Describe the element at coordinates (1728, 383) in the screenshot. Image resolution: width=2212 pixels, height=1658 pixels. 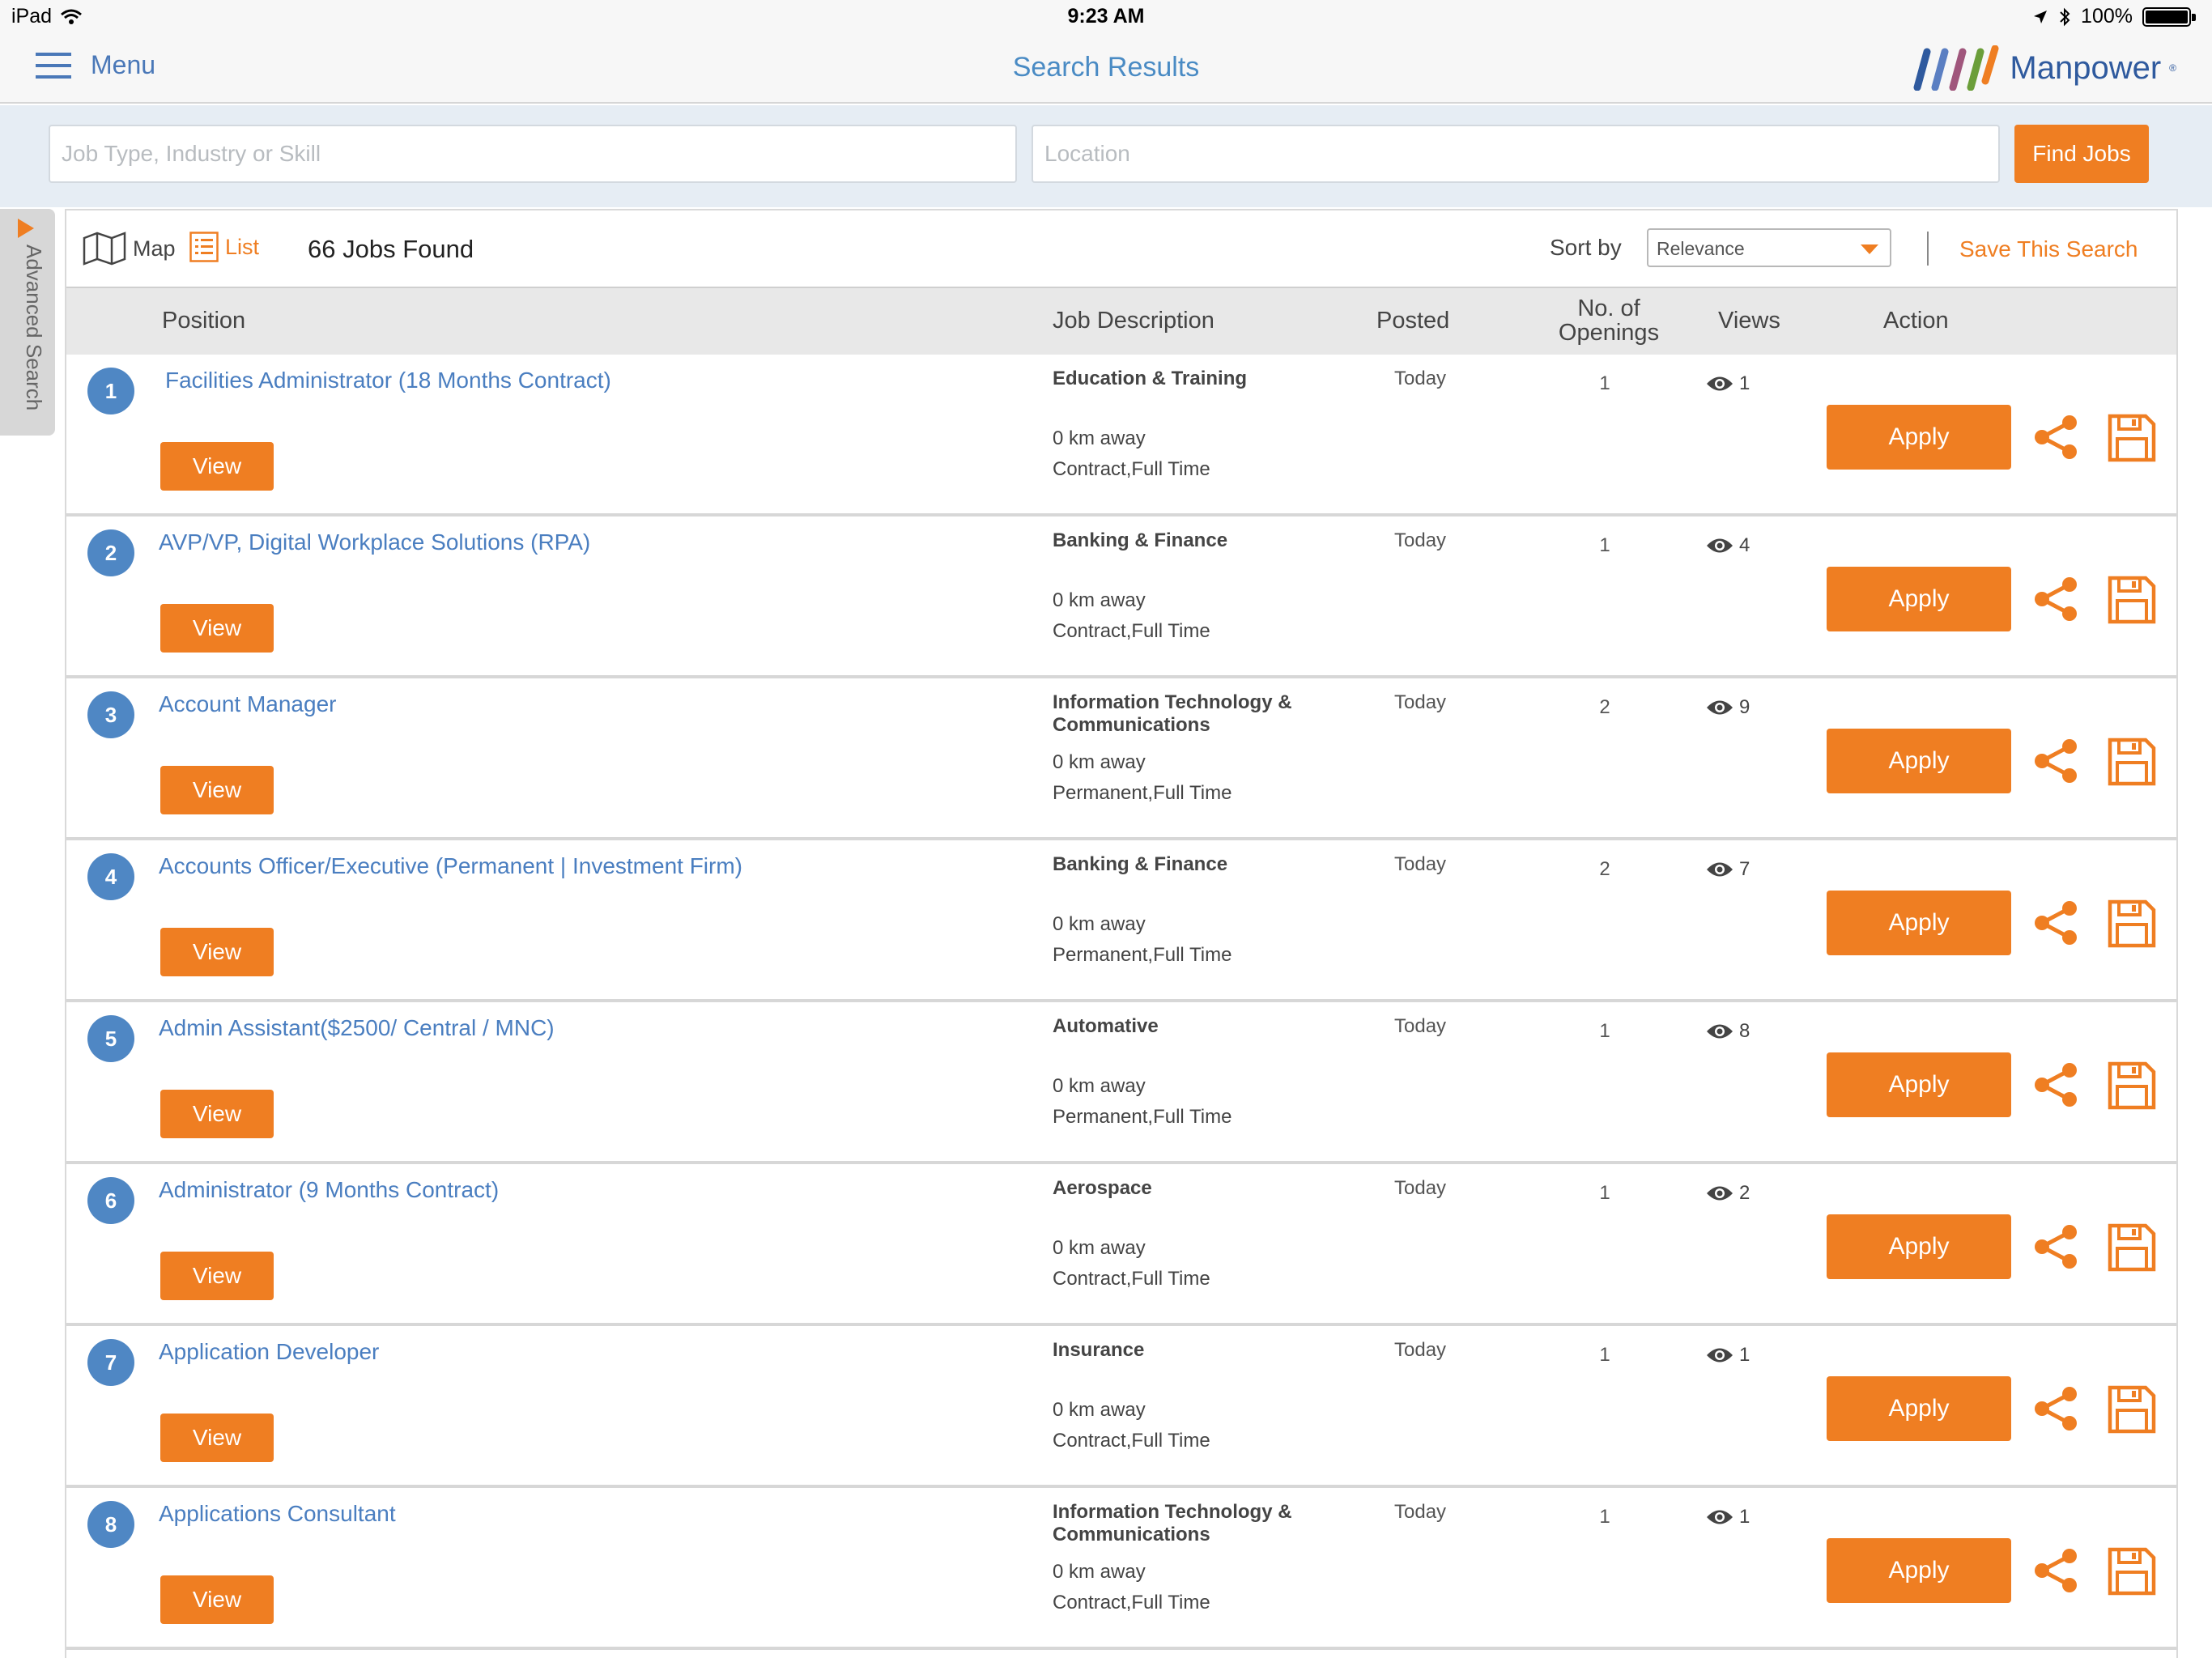
I see `job-views: 1` at that location.